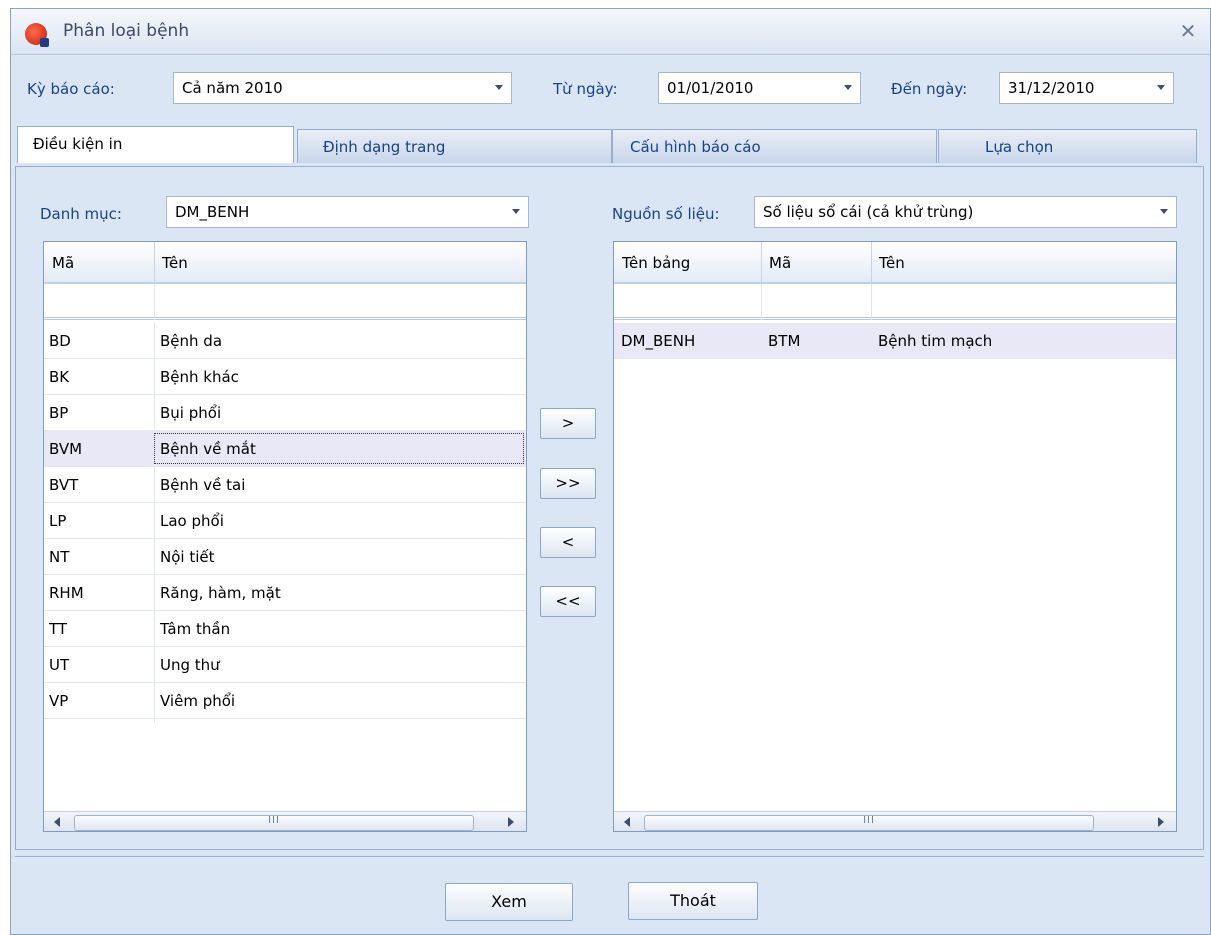 The height and width of the screenshot is (935, 1211). Describe the element at coordinates (568, 542) in the screenshot. I see `move-left-button: <` at that location.